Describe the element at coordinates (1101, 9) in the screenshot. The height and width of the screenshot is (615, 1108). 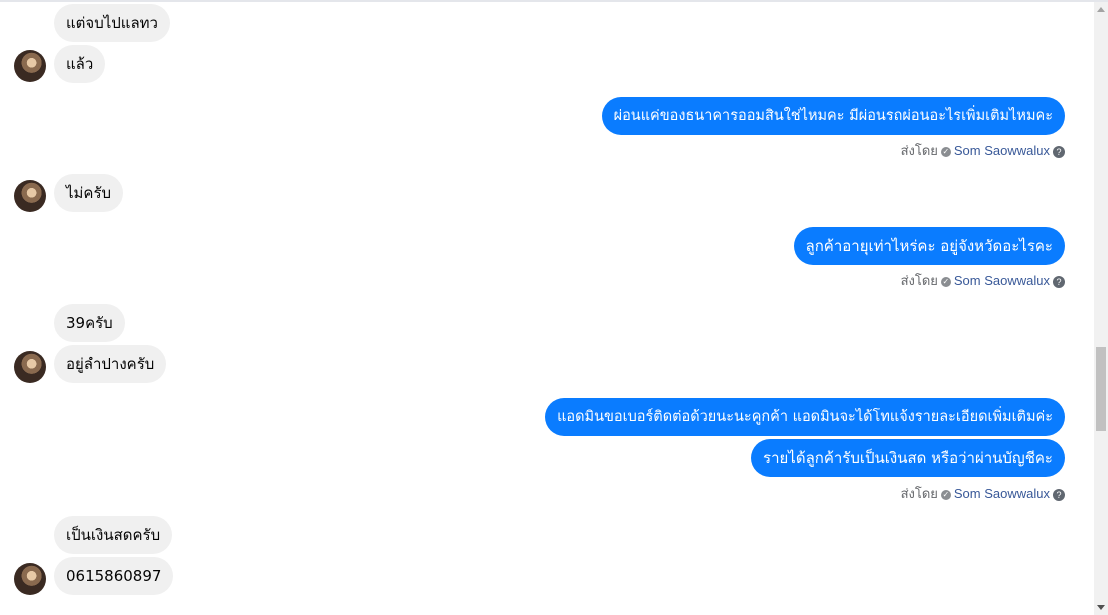
I see `scroll-up-arrow-icon` at that location.